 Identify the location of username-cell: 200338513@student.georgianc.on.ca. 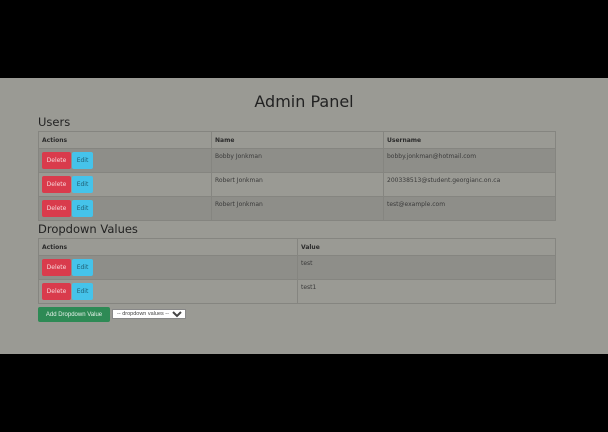
(469, 184).